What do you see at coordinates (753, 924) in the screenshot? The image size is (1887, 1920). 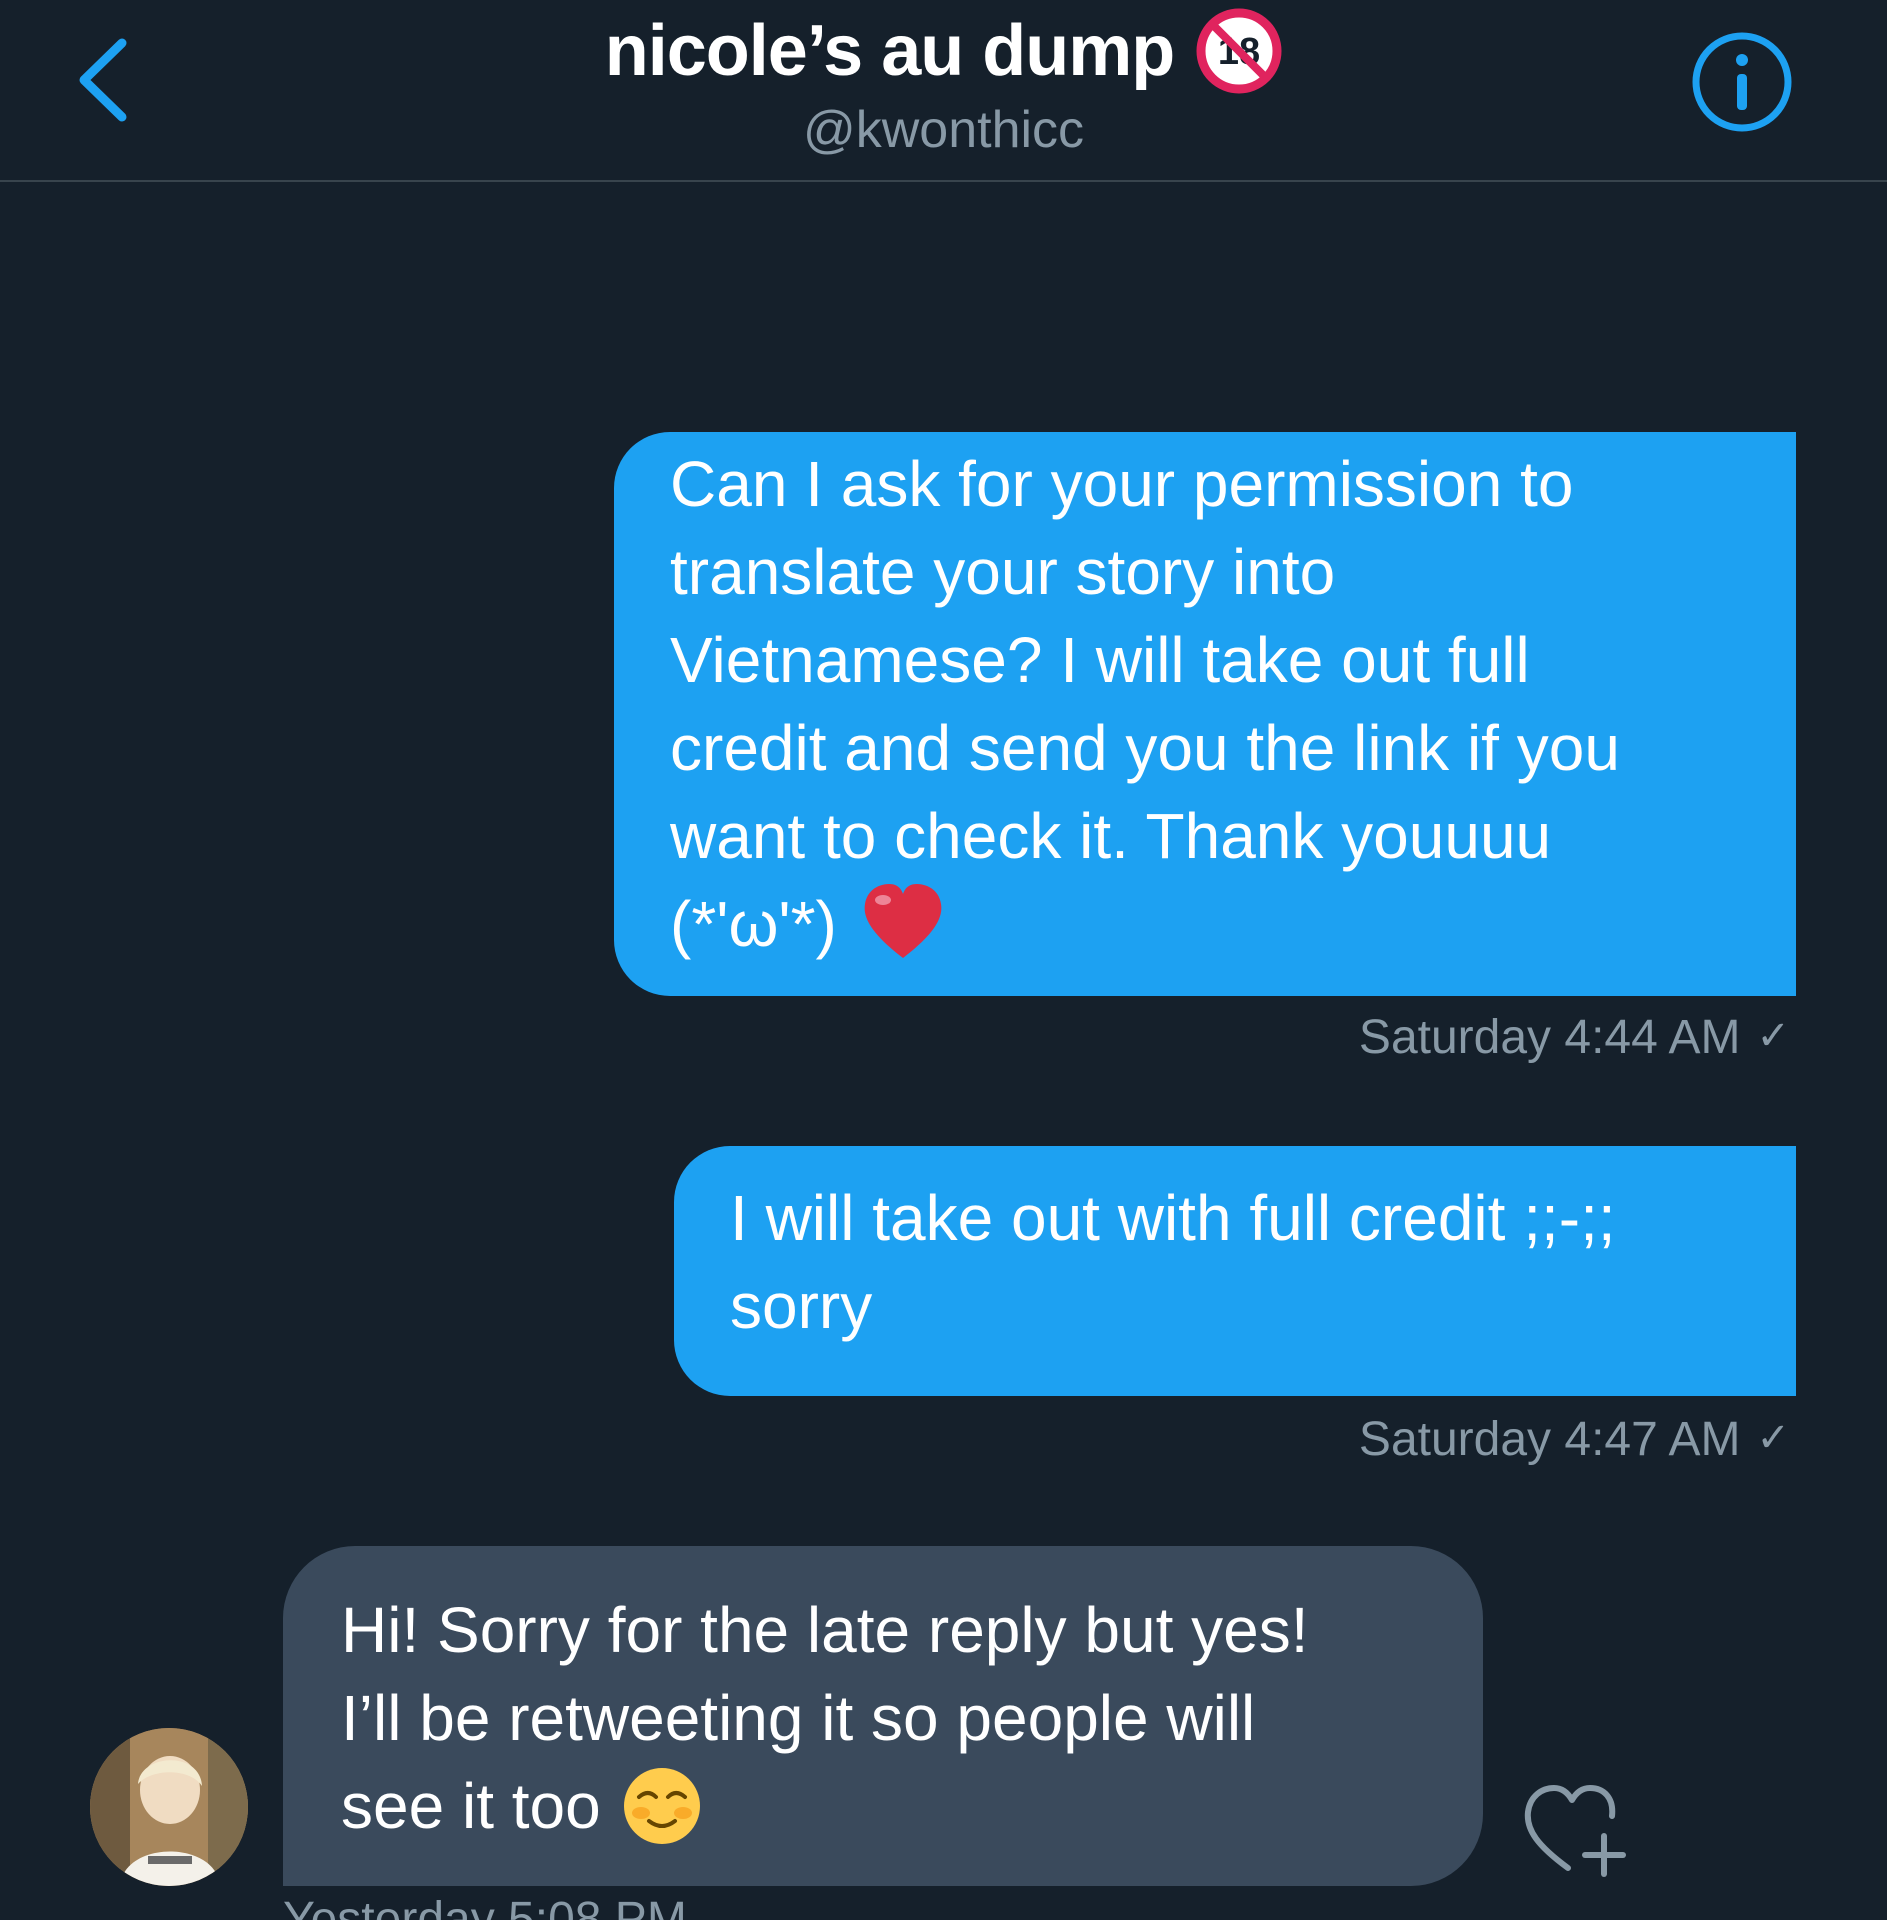 I see `message-line: (*'ω'*)` at bounding box center [753, 924].